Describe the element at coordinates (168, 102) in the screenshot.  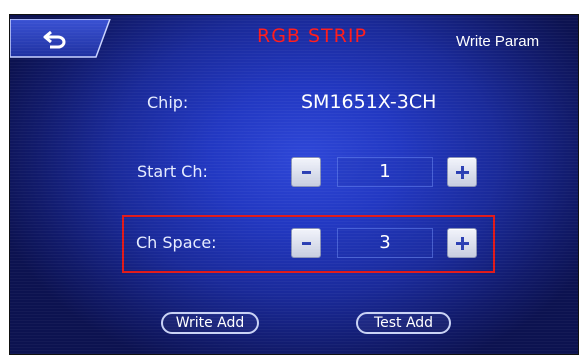
I see `chip-label: Chip:` at that location.